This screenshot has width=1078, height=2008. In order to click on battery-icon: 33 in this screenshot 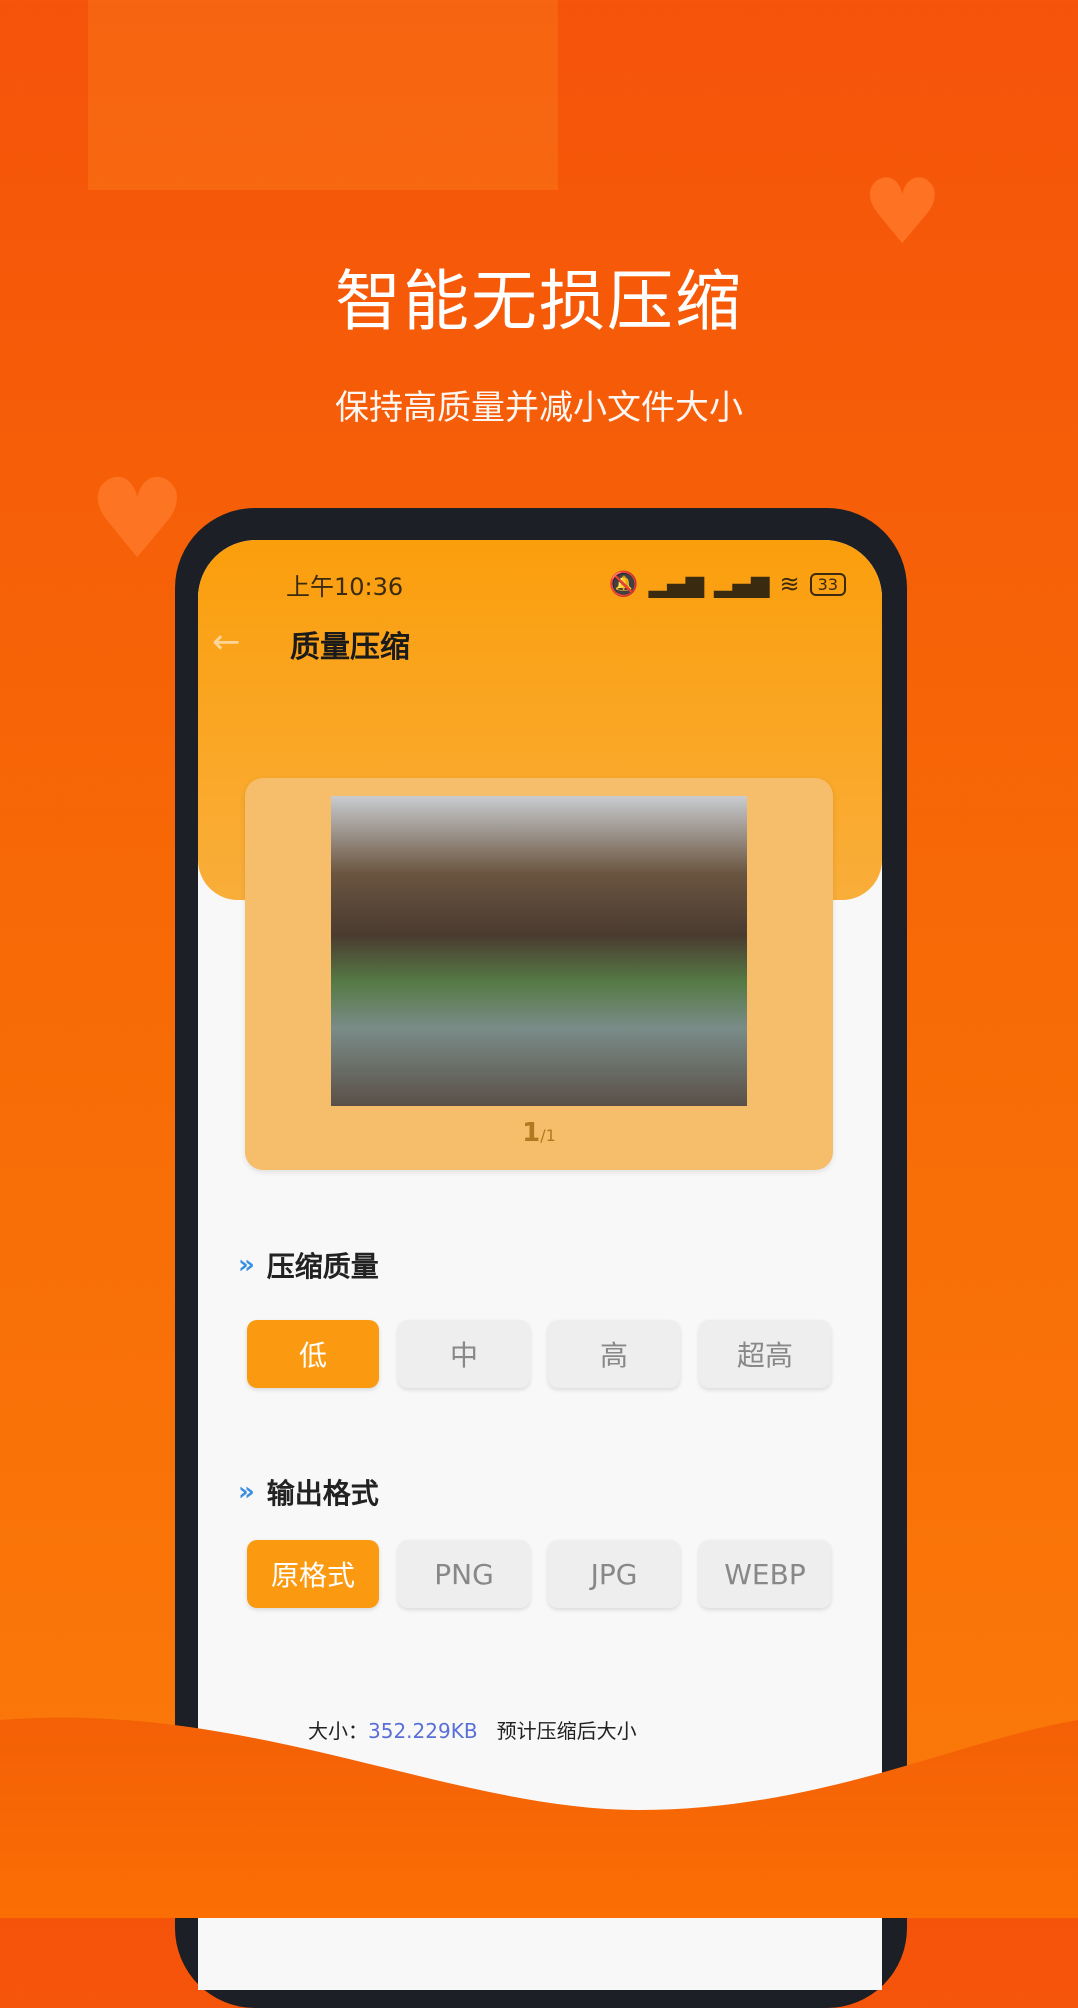, I will do `click(827, 584)`.